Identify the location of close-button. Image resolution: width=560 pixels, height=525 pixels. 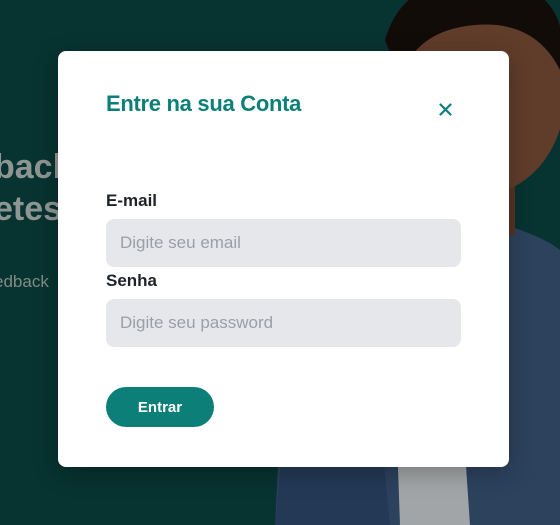
(445, 109).